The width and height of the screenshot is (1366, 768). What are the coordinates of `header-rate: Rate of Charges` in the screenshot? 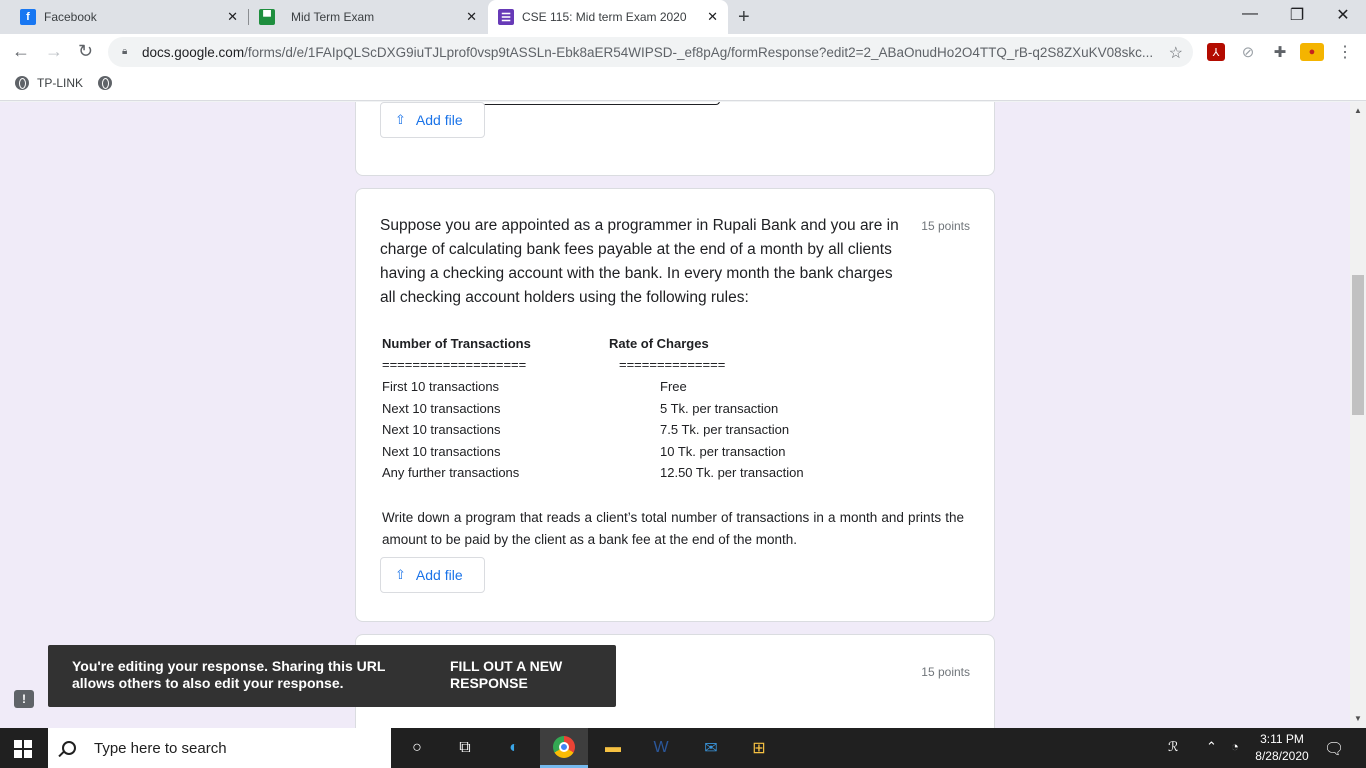 It's located at (659, 343).